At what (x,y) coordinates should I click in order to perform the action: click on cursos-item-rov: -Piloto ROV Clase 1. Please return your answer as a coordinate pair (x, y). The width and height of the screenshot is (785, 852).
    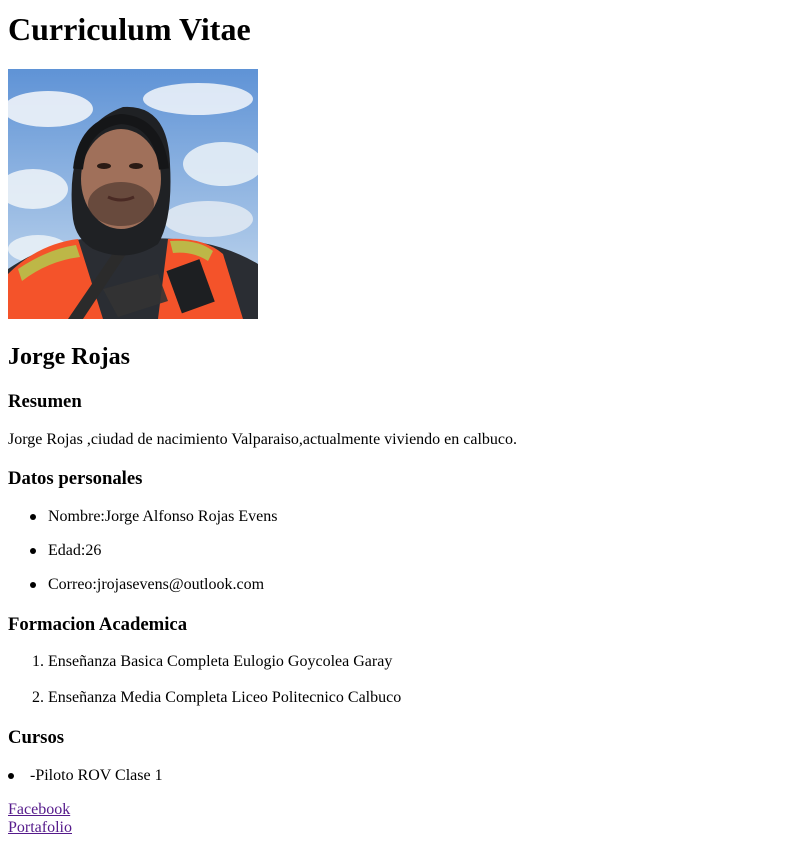
    Looking at the image, I should click on (96, 775).